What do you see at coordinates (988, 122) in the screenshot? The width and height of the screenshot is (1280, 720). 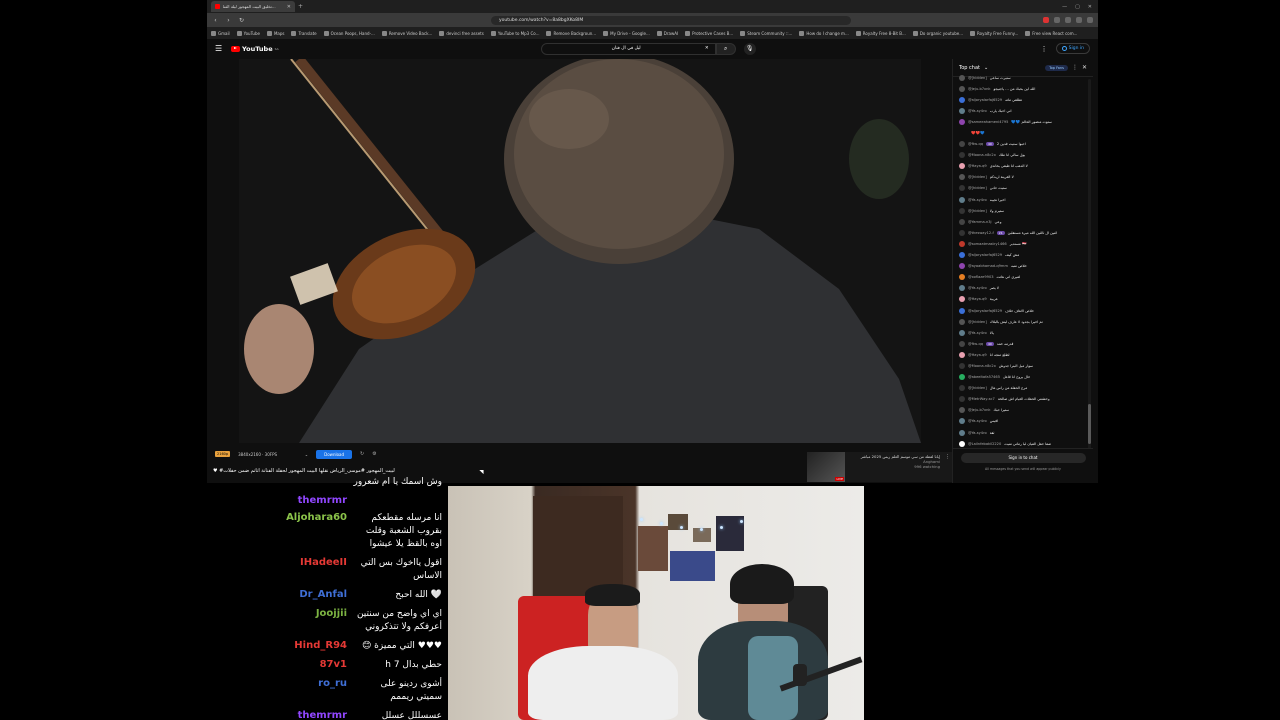 I see `chat-username: @sameeahameni4795` at bounding box center [988, 122].